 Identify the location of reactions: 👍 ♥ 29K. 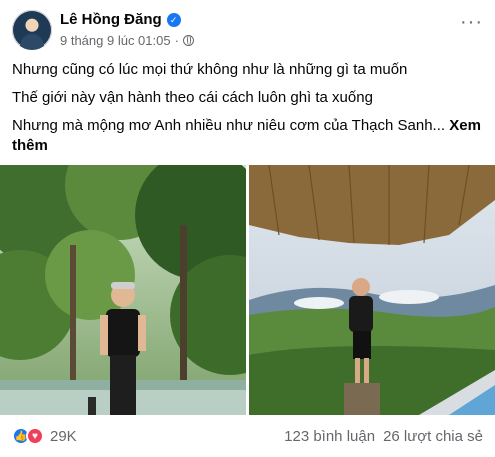
(44, 436).